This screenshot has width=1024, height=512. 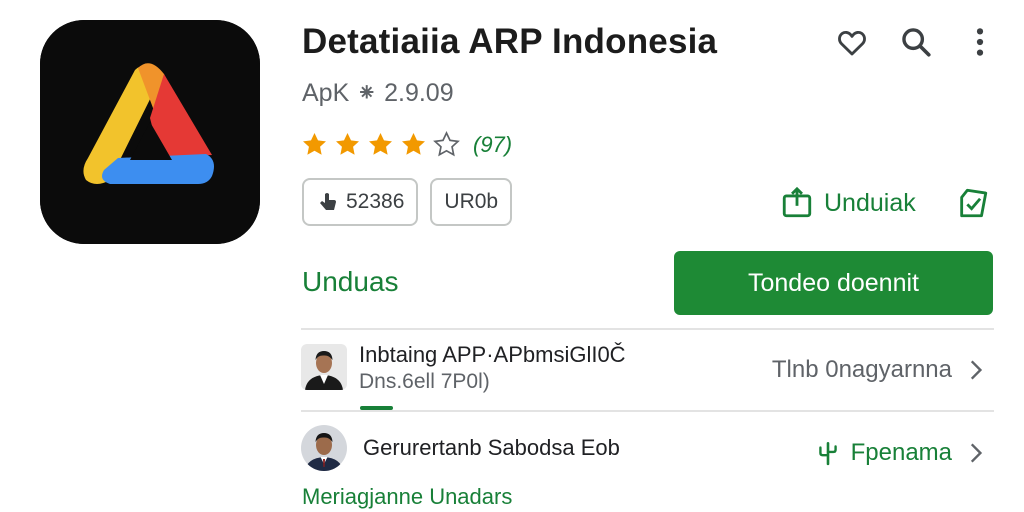 I want to click on list-item-action: Fpenama, so click(x=901, y=453).